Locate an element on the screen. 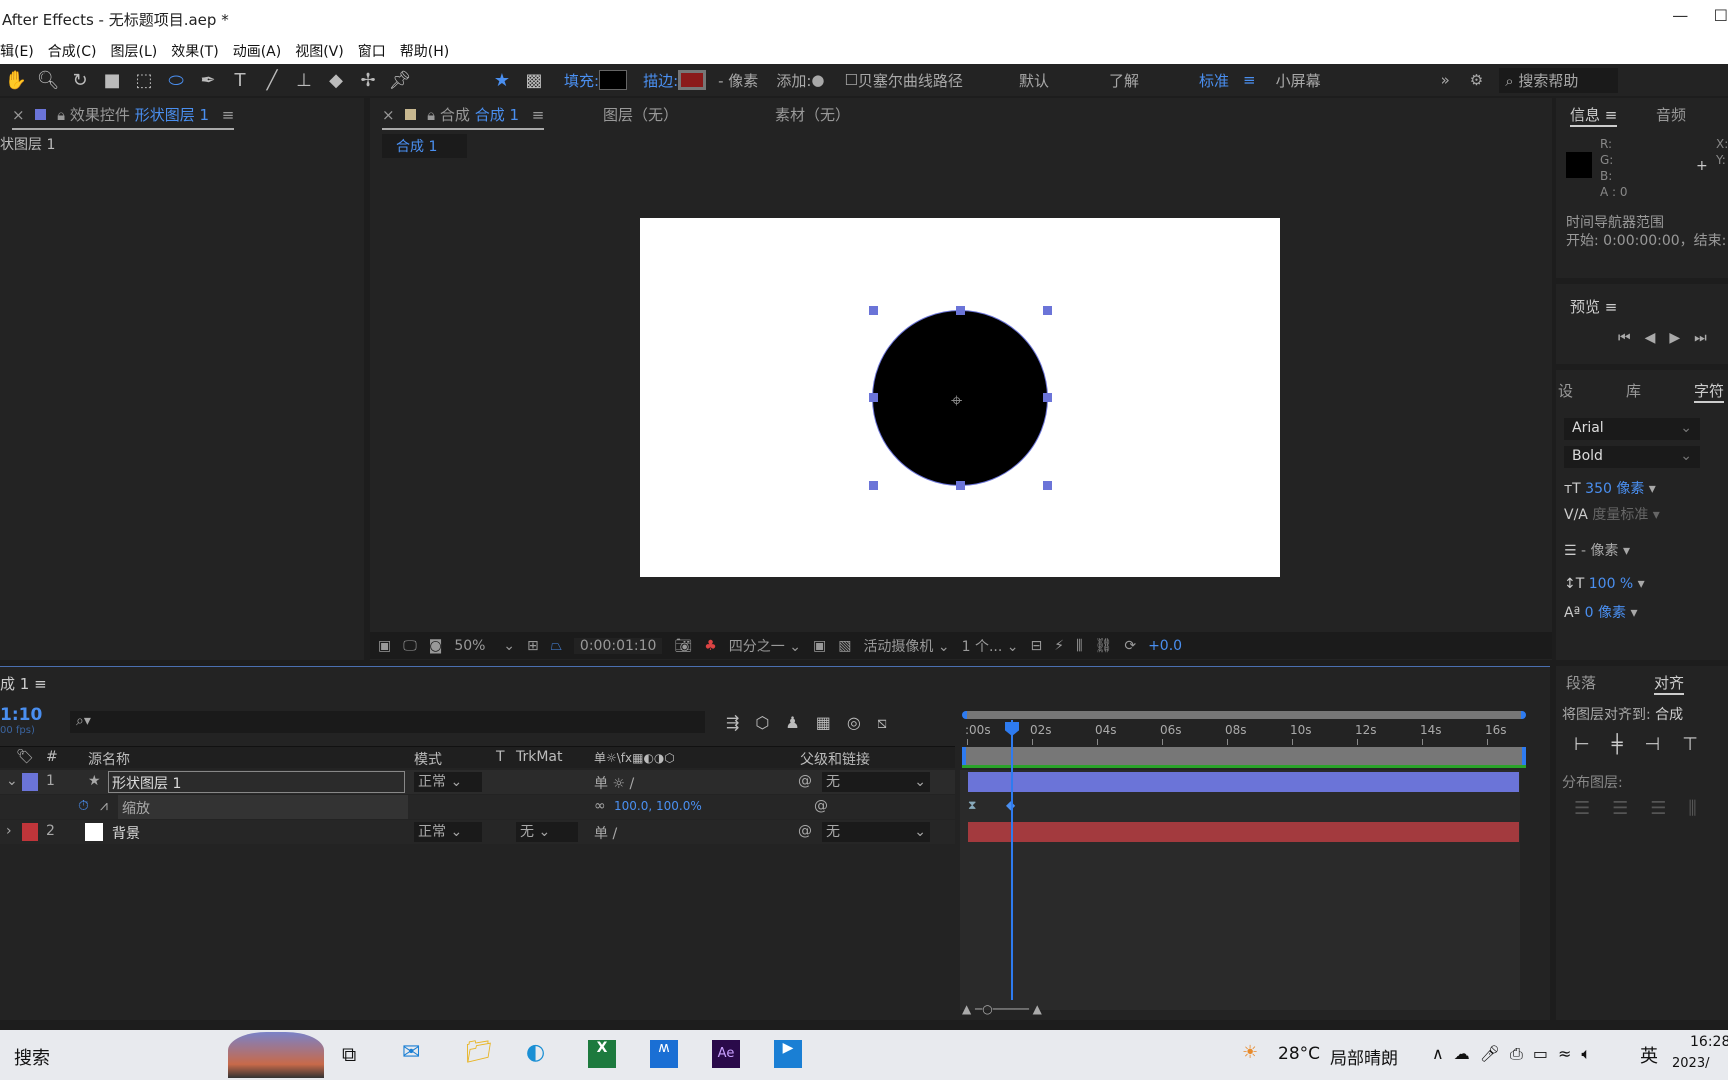 Image resolution: width=1728 pixels, height=1080 pixels. expand-chevron-icon: ⌄ is located at coordinates (12, 781).